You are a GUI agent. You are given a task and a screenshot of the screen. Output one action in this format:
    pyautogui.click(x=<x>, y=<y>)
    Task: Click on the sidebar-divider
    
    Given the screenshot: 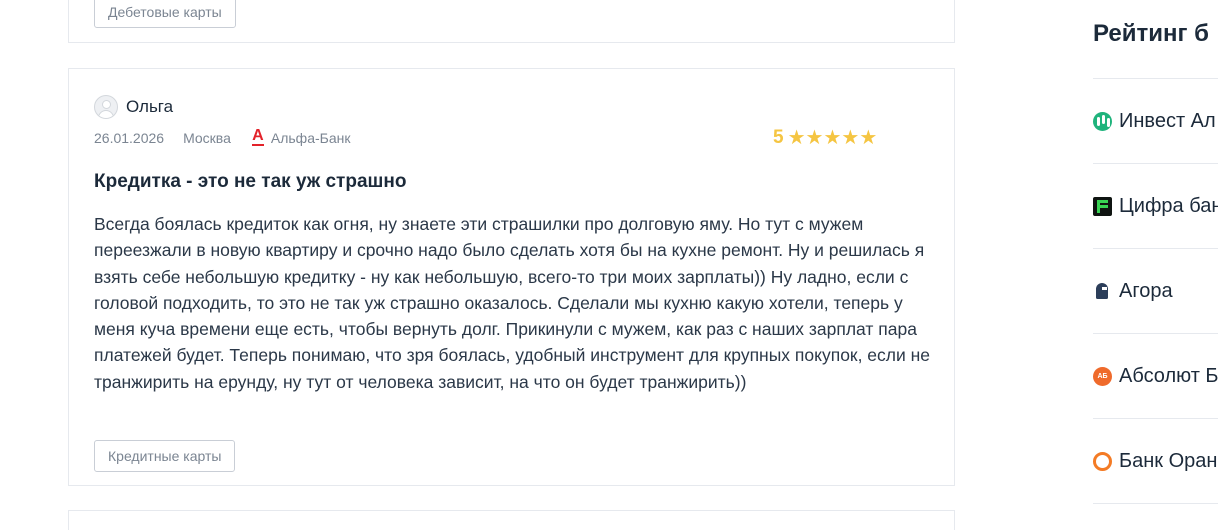 What is the action you would take?
    pyautogui.click(x=1155, y=516)
    